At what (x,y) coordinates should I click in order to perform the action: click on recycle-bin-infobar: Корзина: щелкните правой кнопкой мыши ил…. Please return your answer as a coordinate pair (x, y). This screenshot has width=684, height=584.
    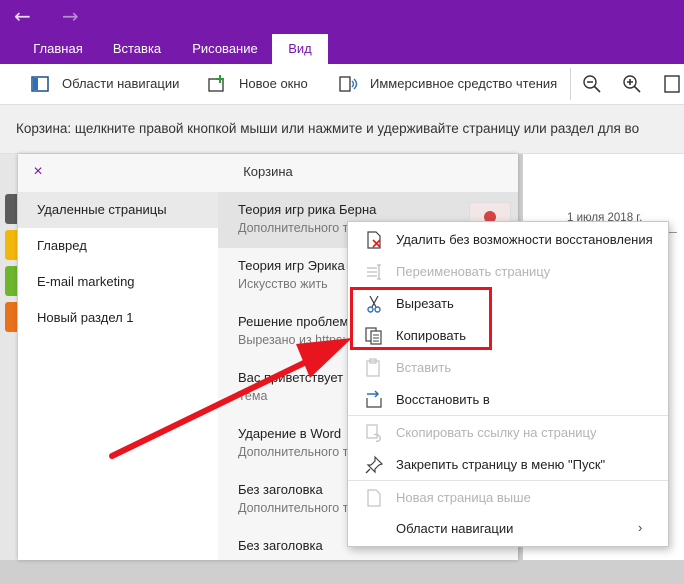
    Looking at the image, I should click on (342, 129).